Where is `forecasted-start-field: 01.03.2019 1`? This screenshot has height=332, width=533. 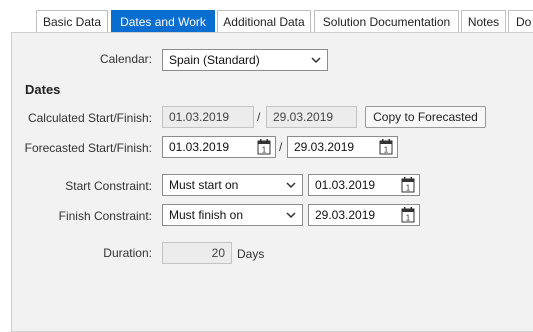 forecasted-start-field: 01.03.2019 1 is located at coordinates (219, 147).